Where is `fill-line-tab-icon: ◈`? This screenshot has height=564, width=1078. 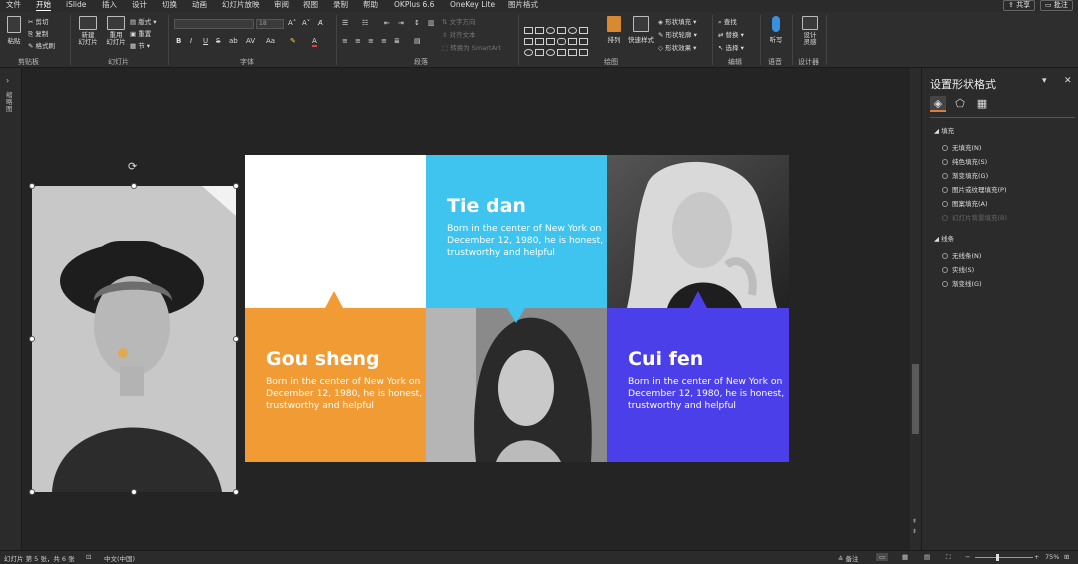
fill-line-tab-icon: ◈ is located at coordinates (938, 104).